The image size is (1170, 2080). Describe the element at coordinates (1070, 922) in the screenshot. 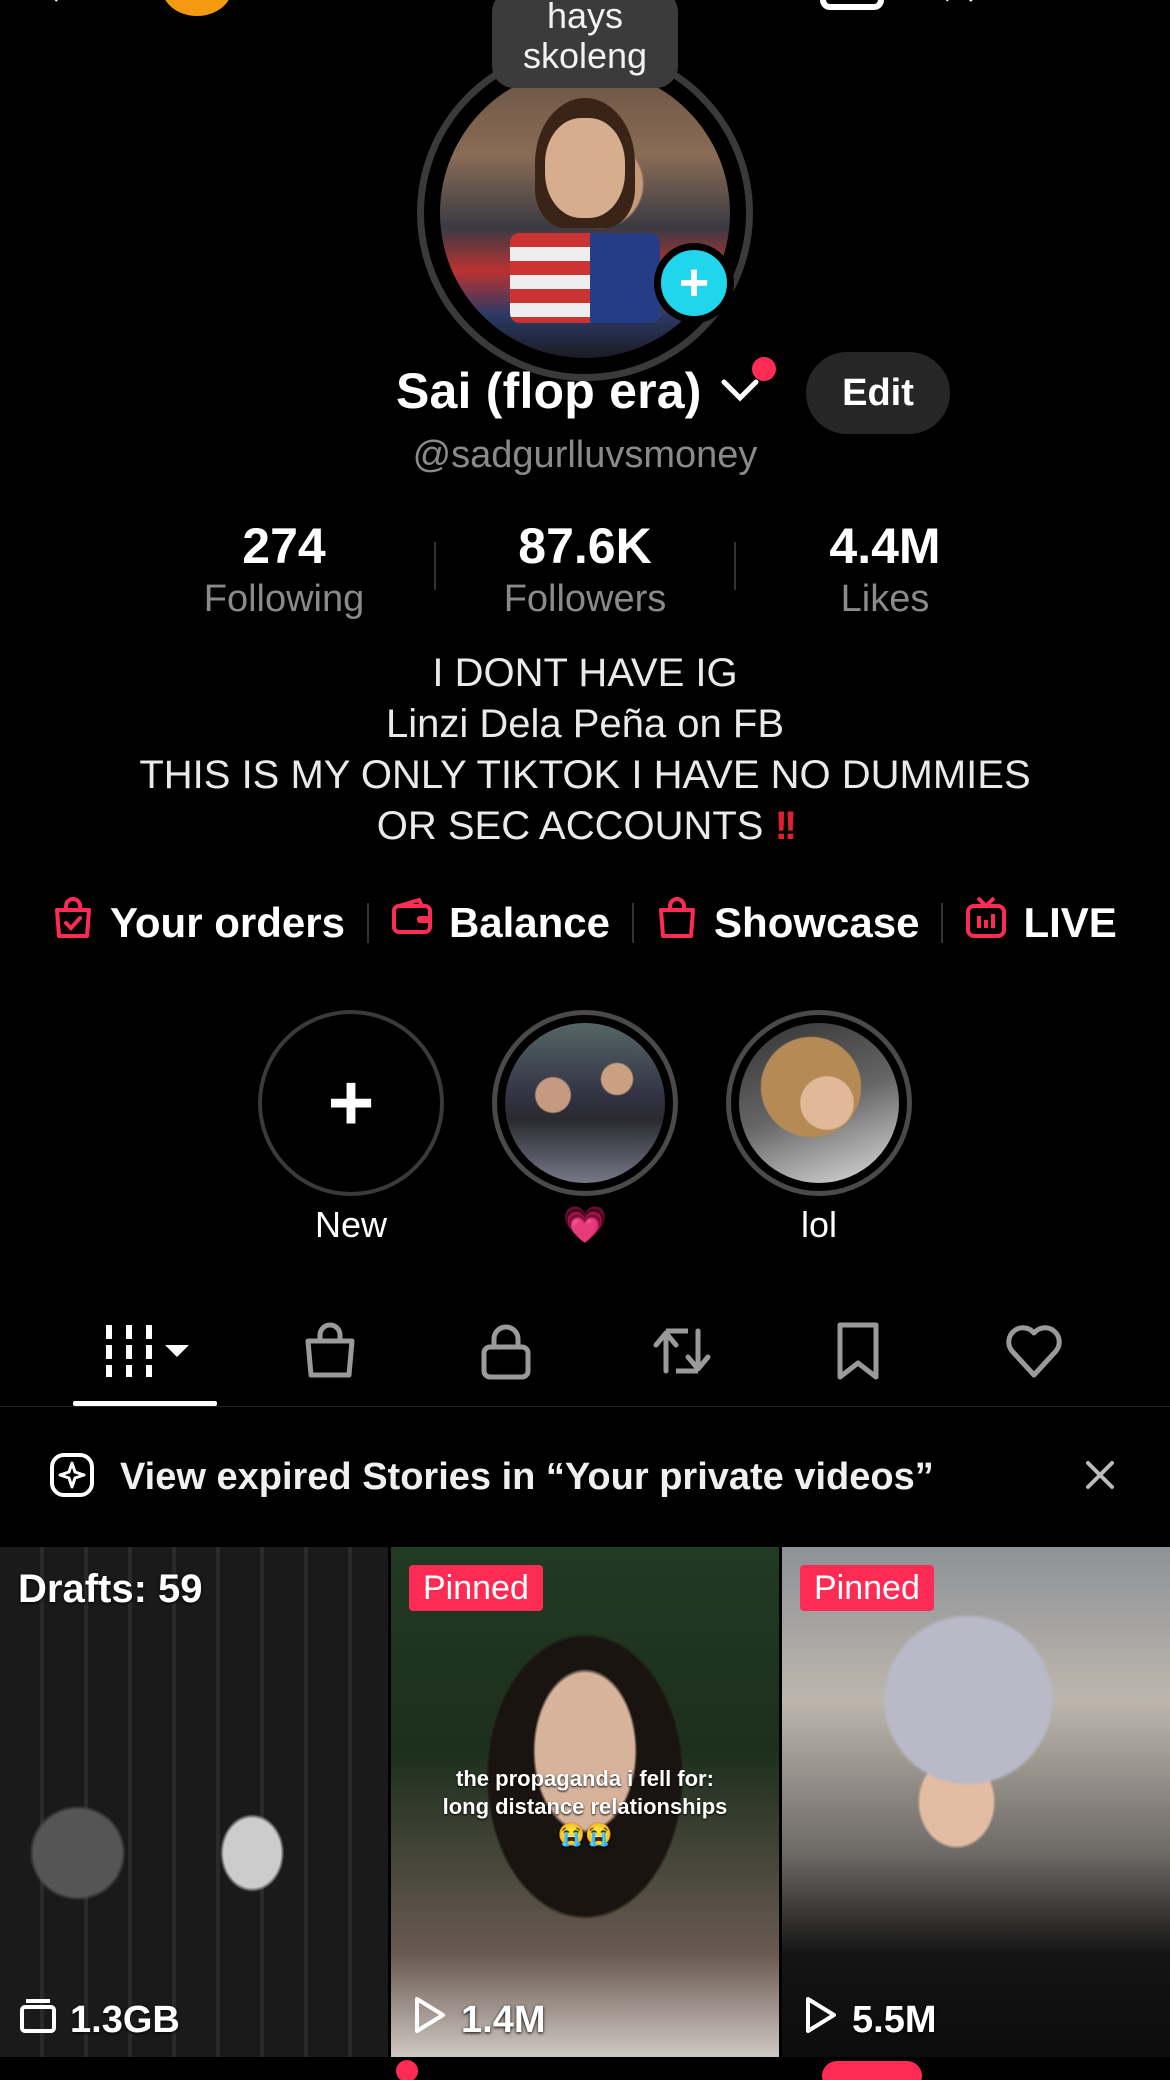

I see `live-label: LIVE` at that location.